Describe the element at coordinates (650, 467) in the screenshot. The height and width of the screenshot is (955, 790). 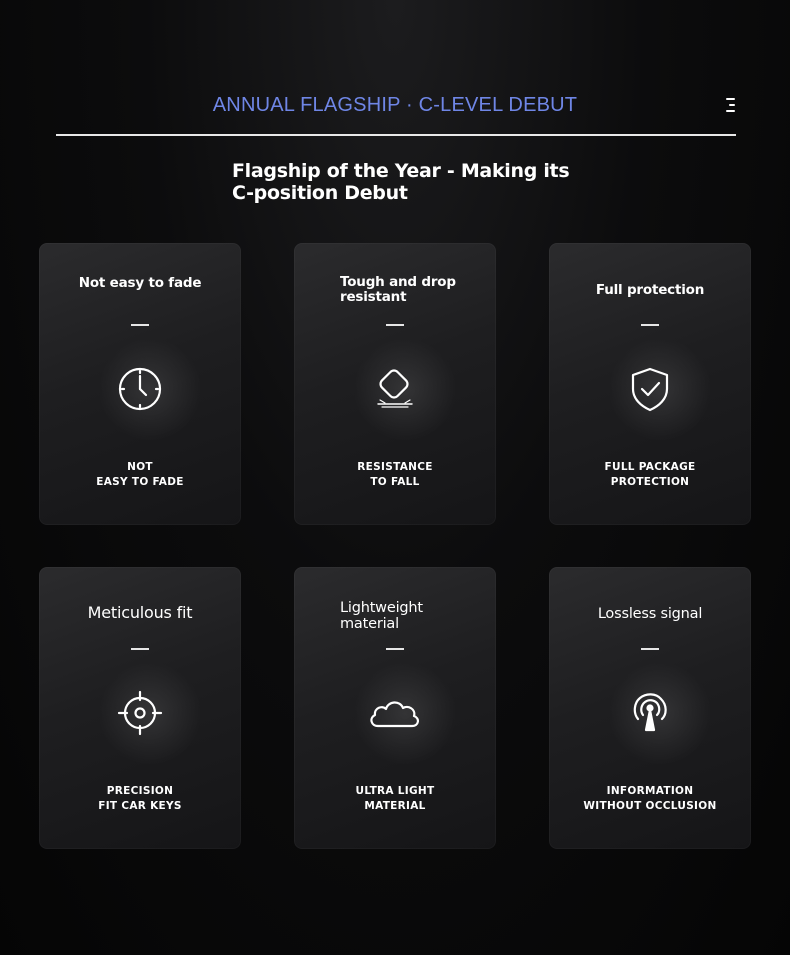
I see `caption-line: FULL PACKAGE` at that location.